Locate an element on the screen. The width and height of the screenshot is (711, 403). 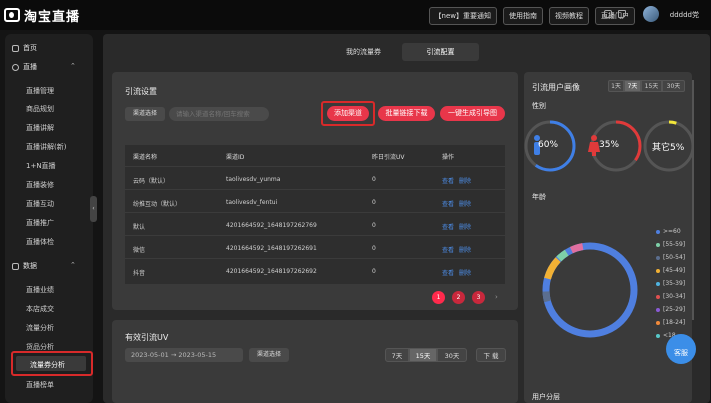
age-donut is located at coordinates (590, 290).